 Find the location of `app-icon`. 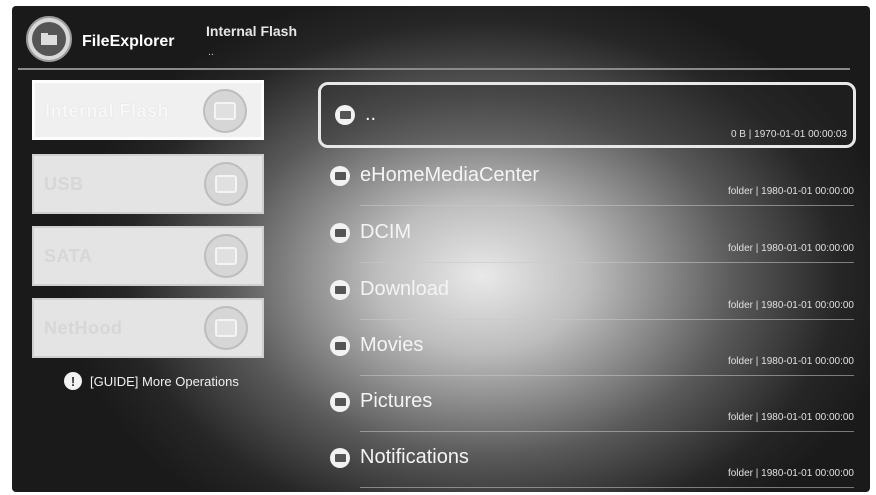

app-icon is located at coordinates (49, 39).